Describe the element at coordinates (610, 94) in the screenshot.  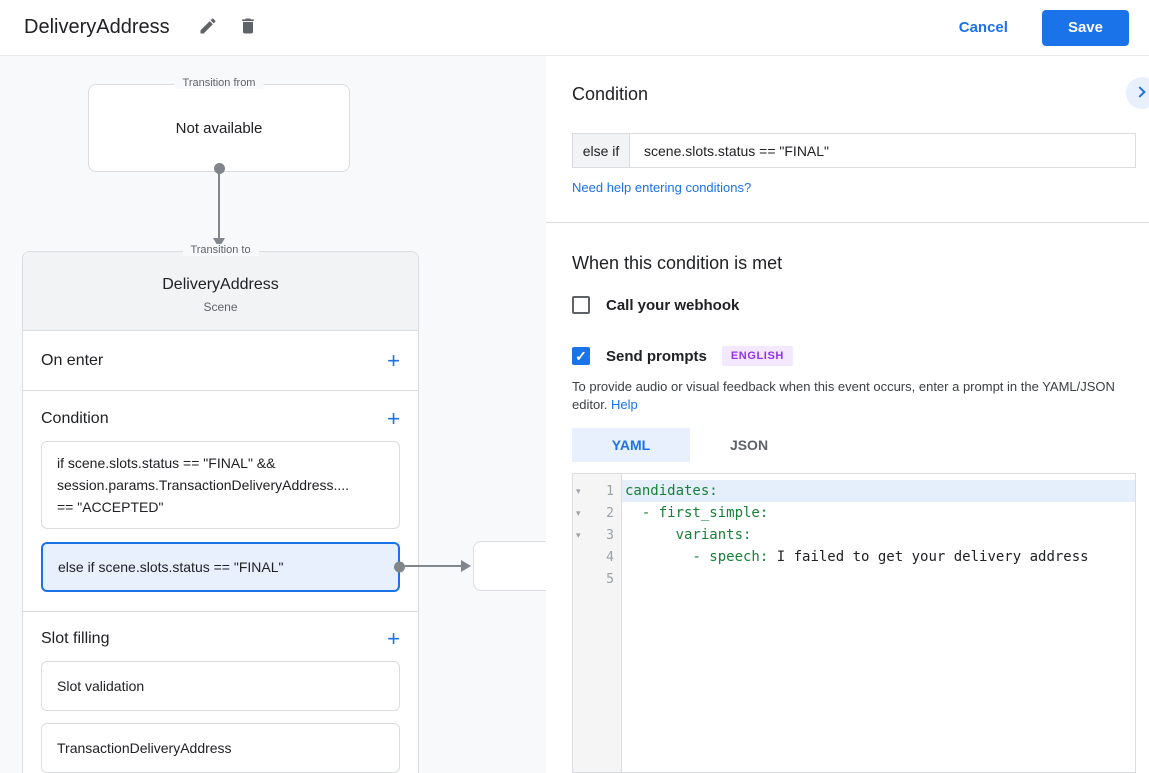
I see `panel-title: Condition` at that location.